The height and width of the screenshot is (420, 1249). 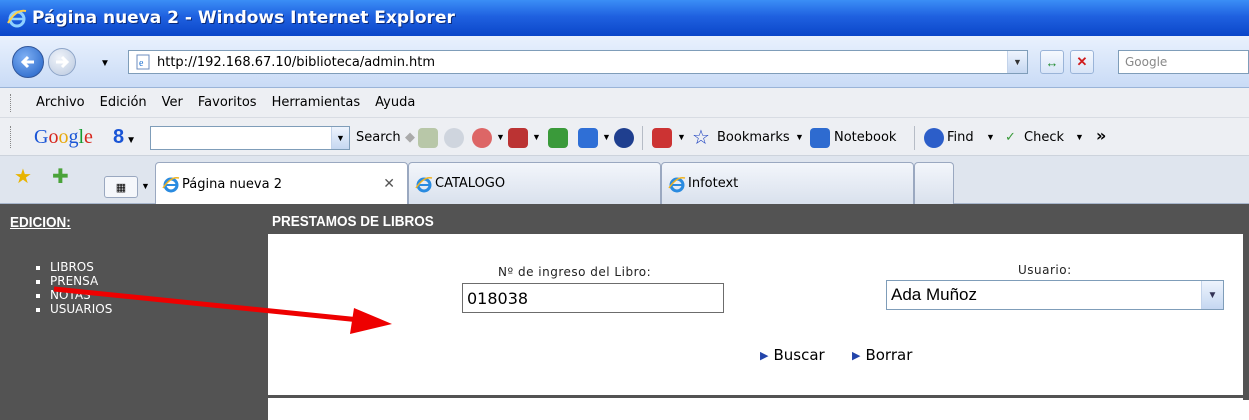 What do you see at coordinates (1044, 137) in the screenshot?
I see `check-button: Check` at bounding box center [1044, 137].